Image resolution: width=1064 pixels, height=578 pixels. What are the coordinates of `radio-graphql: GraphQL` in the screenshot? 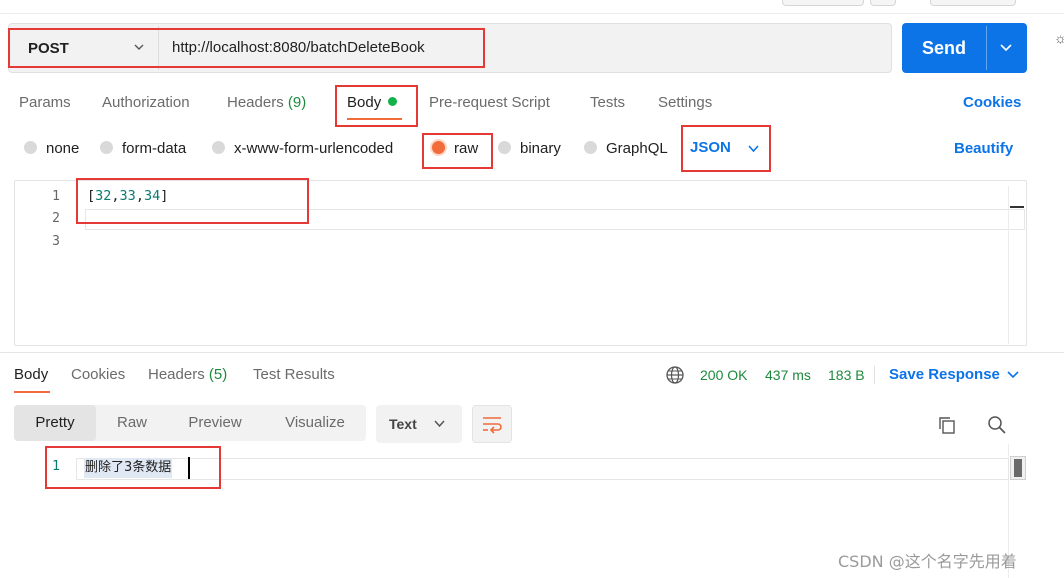 It's located at (626, 149).